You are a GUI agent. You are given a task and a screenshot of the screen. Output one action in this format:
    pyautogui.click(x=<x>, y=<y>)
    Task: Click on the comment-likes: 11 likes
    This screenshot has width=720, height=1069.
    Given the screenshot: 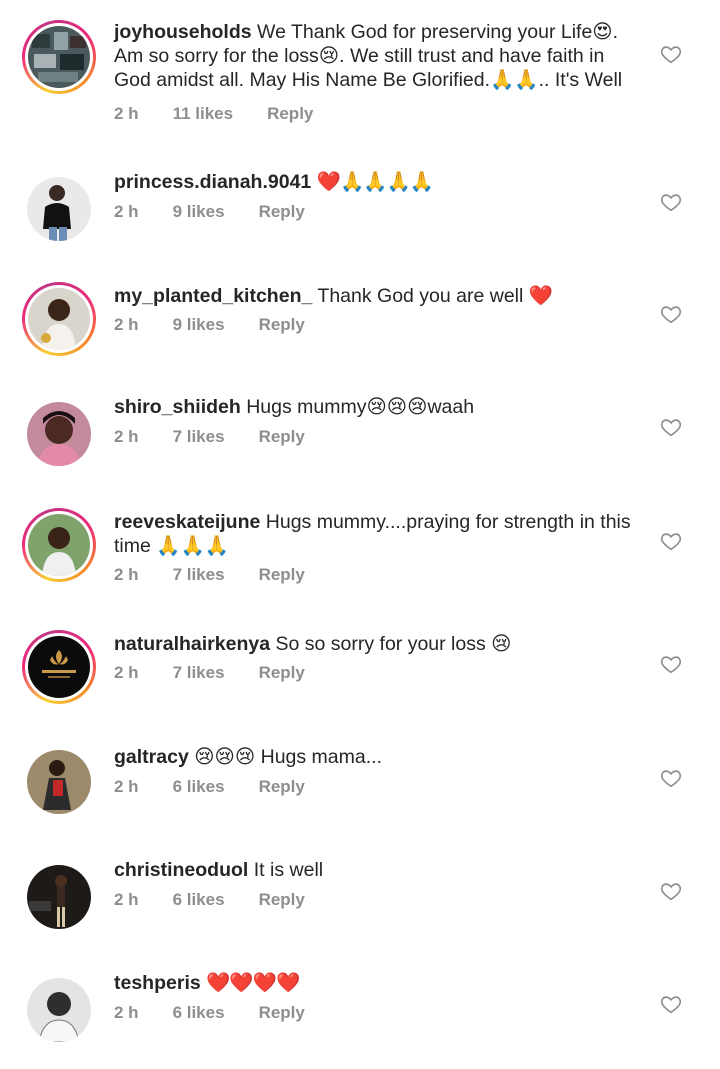 What is the action you would take?
    pyautogui.click(x=203, y=114)
    